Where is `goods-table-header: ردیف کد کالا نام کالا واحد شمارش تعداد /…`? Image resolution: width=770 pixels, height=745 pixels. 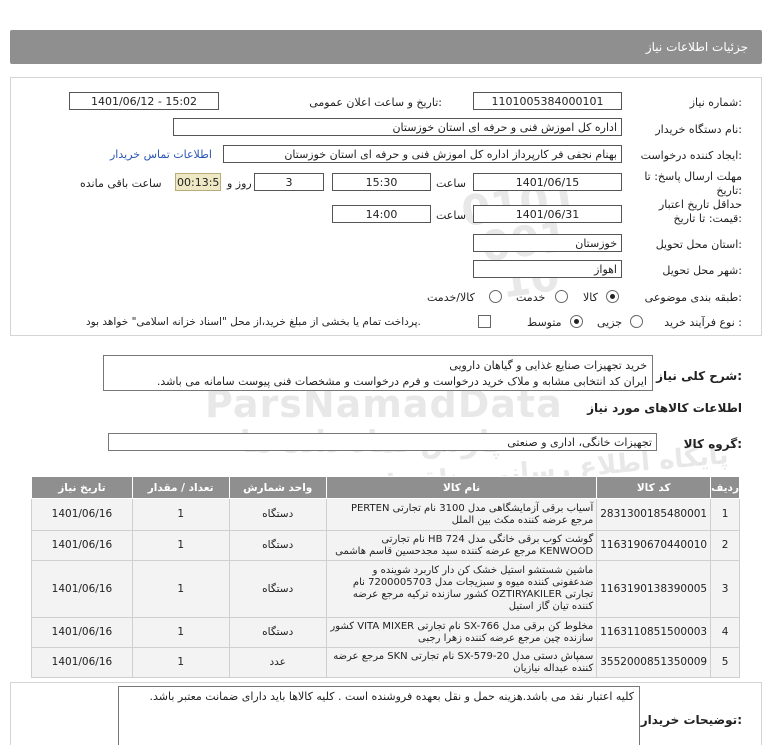 goods-table-header: ردیف کد کالا نام کالا واحد شمارش تعداد /… is located at coordinates (385, 487).